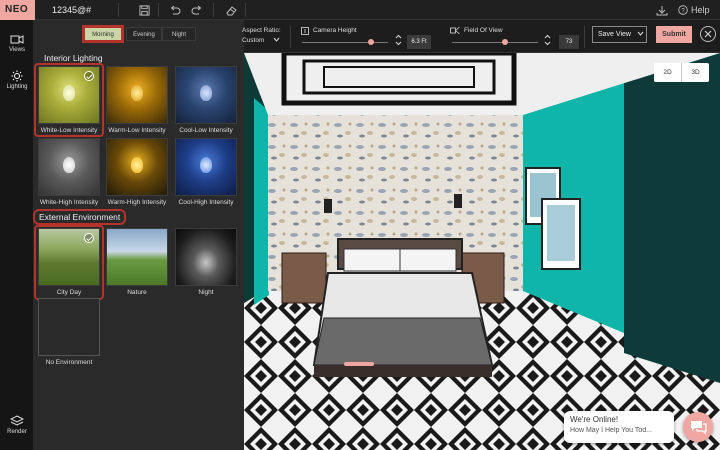 Image resolution: width=720 pixels, height=450 pixels. I want to click on option-label: No Environment, so click(69, 362).